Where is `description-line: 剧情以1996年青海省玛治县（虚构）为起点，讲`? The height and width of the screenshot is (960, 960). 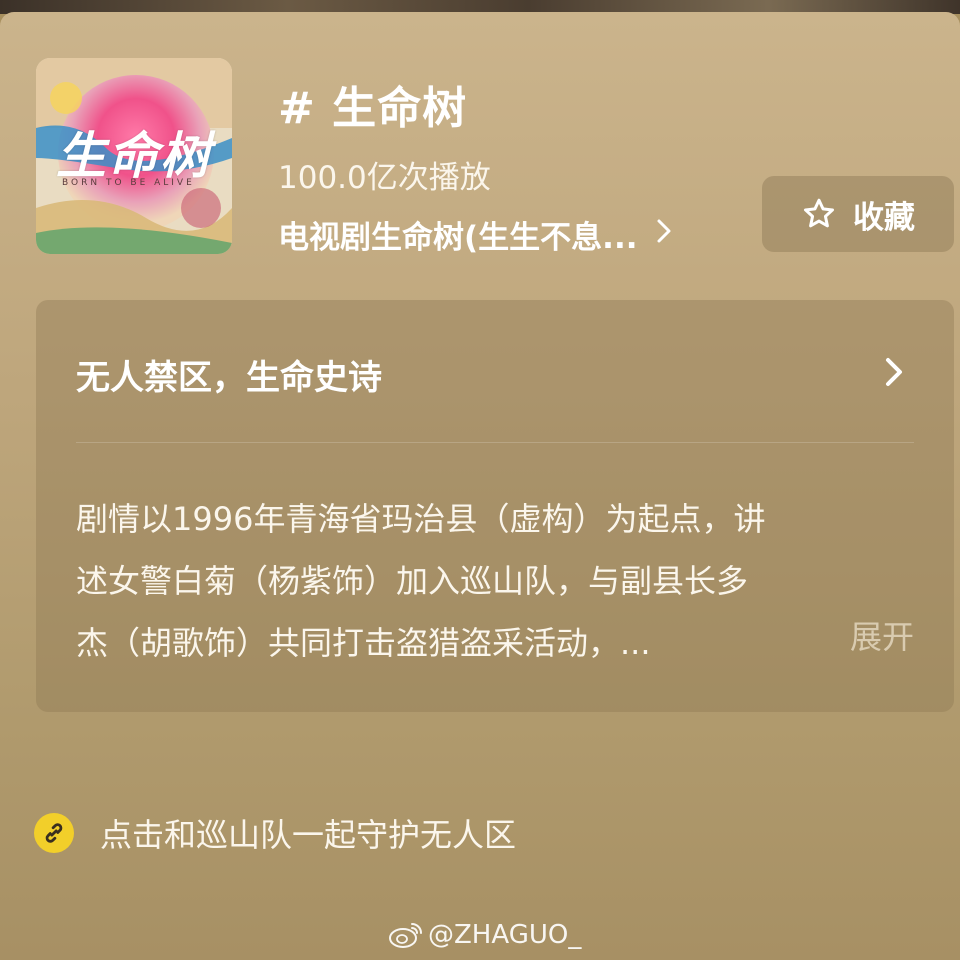
description-line: 剧情以1996年青海省玛治县（虚构）为起点，讲 is located at coordinates (421, 519).